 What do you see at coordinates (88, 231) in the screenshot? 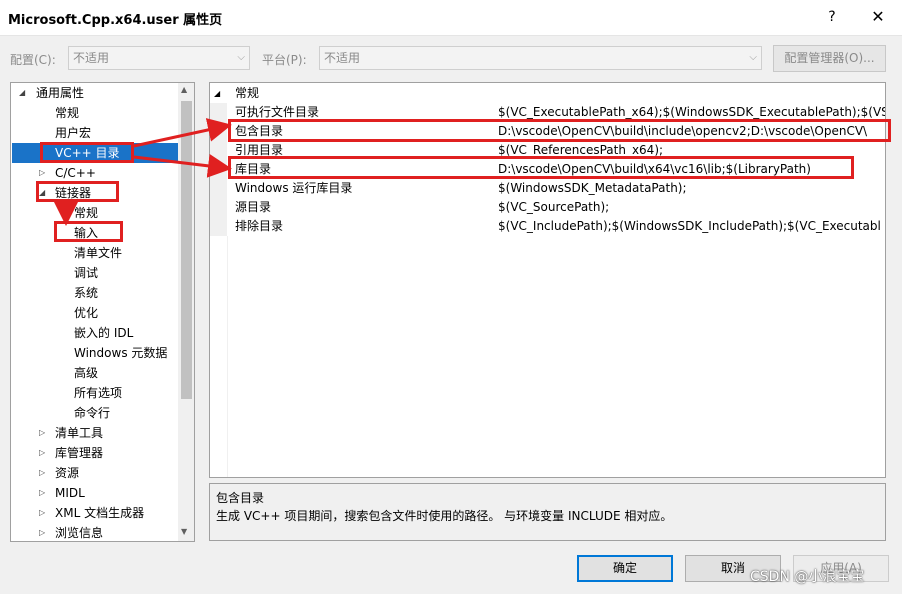
I see `annotation-box-input` at bounding box center [88, 231].